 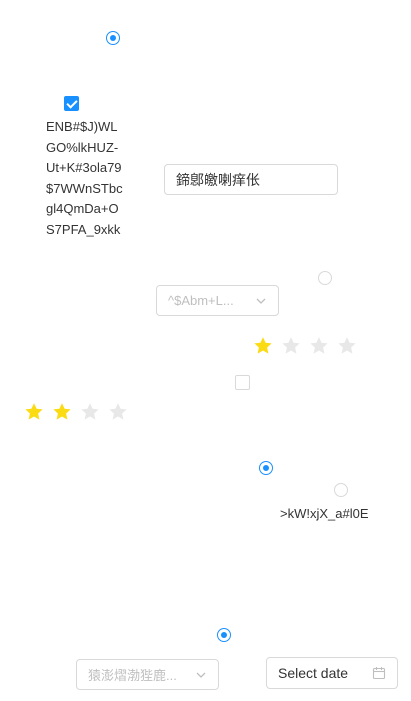 I want to click on date-picker-placeholder: Select date, so click(x=313, y=673).